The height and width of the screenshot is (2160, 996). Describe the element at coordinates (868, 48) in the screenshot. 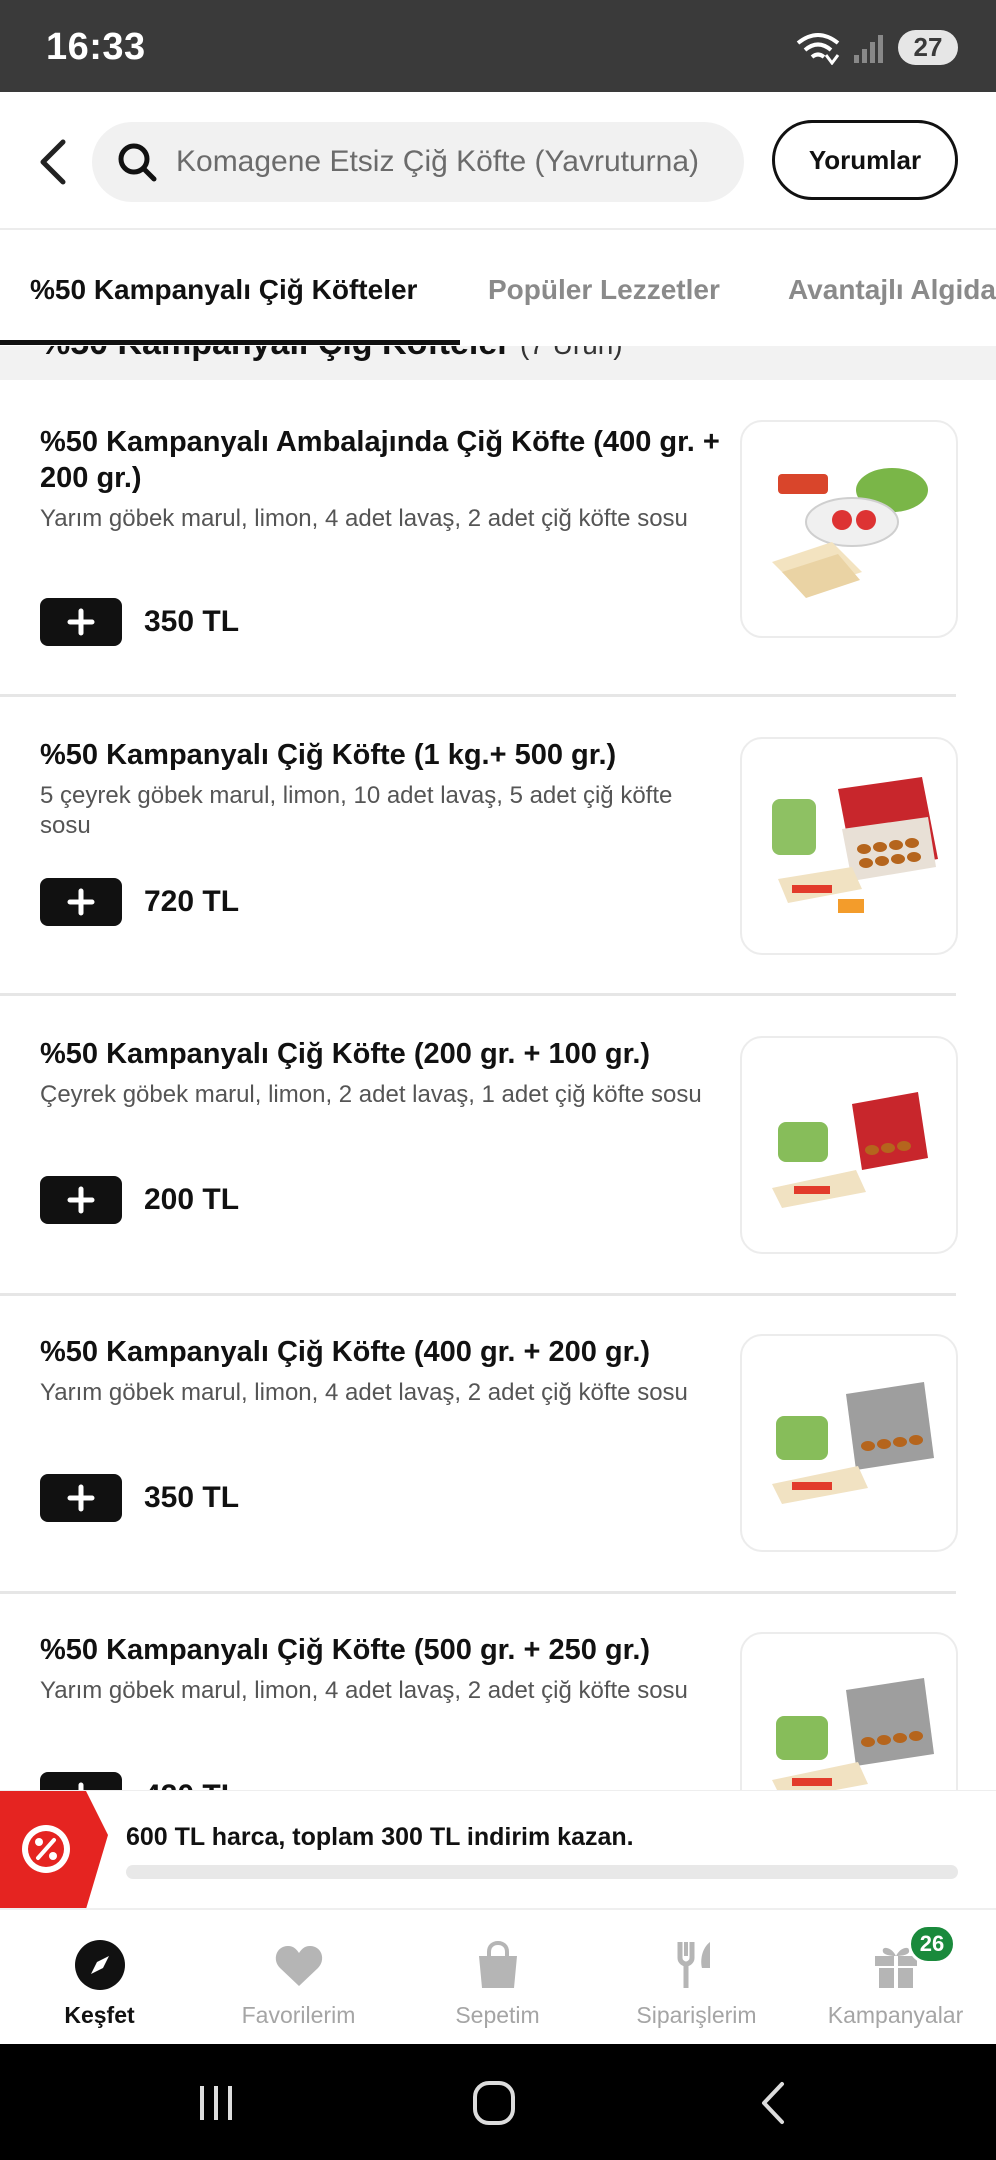

I see `signal-icon` at that location.